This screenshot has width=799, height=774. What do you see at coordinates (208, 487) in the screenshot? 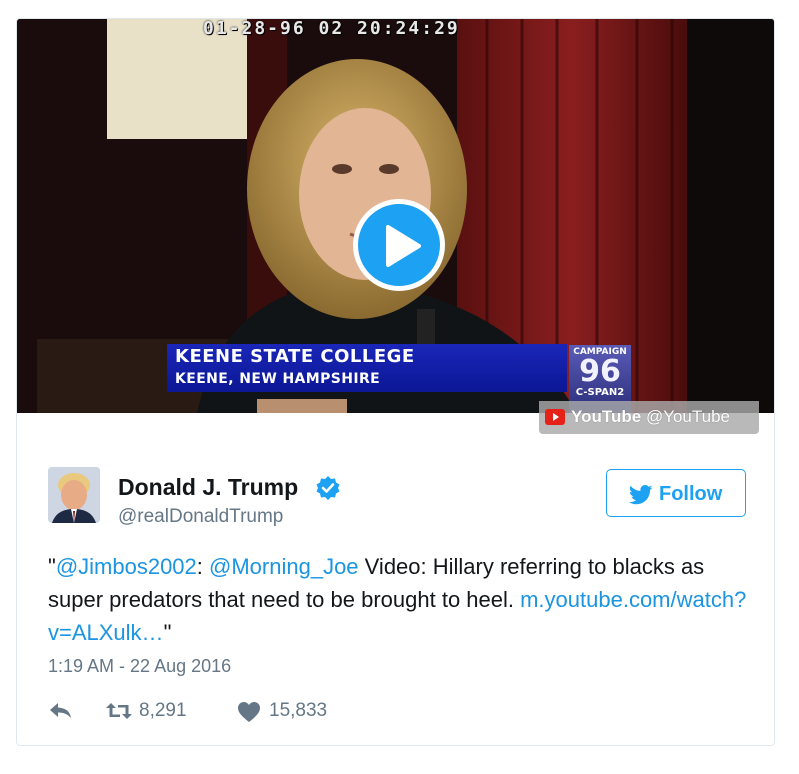
I see `display-name: Donald J. Trump` at bounding box center [208, 487].